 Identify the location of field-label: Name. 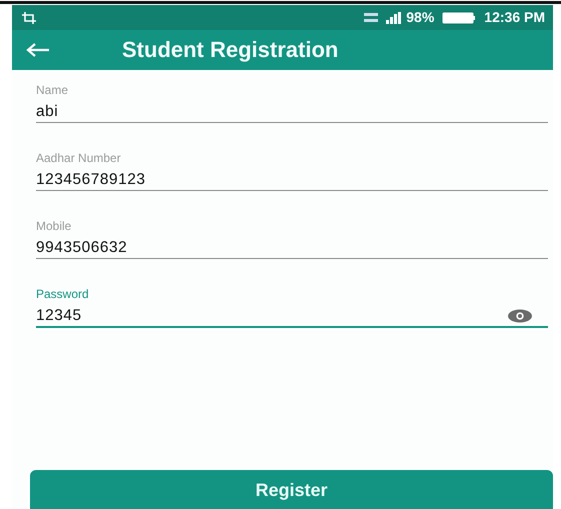
(53, 90).